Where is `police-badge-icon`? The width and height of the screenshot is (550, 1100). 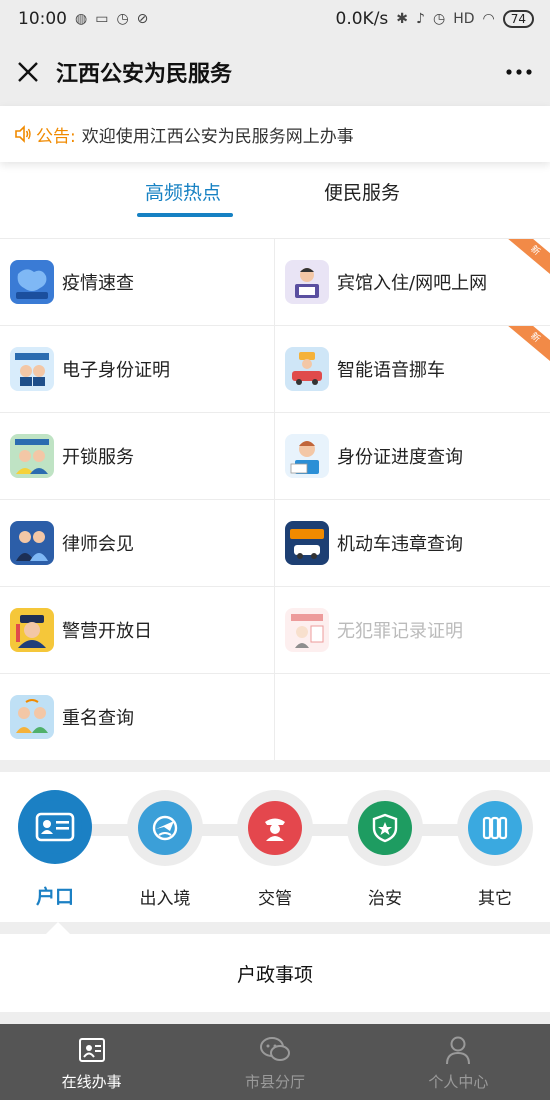 police-badge-icon is located at coordinates (385, 828).